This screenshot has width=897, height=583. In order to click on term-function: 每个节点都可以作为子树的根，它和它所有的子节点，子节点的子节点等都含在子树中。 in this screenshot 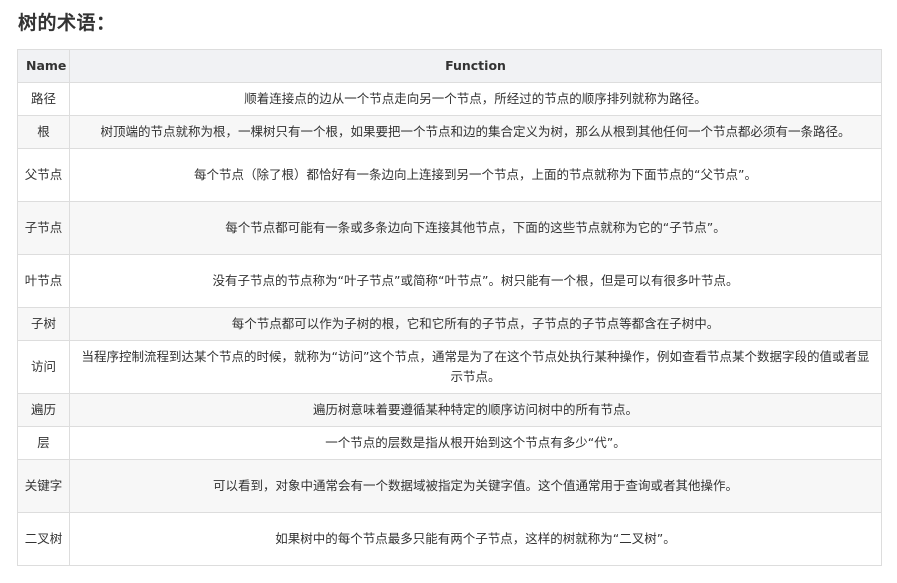, I will do `click(475, 324)`.